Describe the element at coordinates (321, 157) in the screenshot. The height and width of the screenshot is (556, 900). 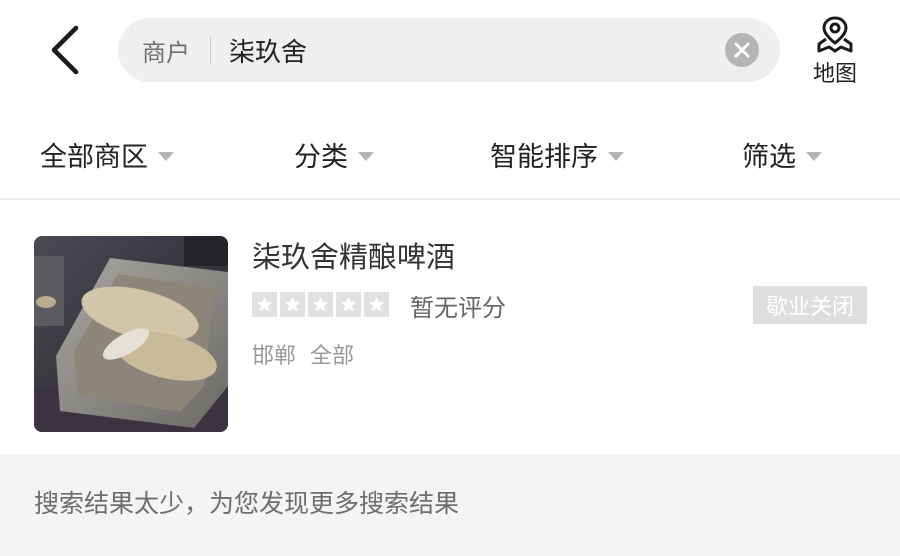
I see `filter-category-label: 分类` at that location.